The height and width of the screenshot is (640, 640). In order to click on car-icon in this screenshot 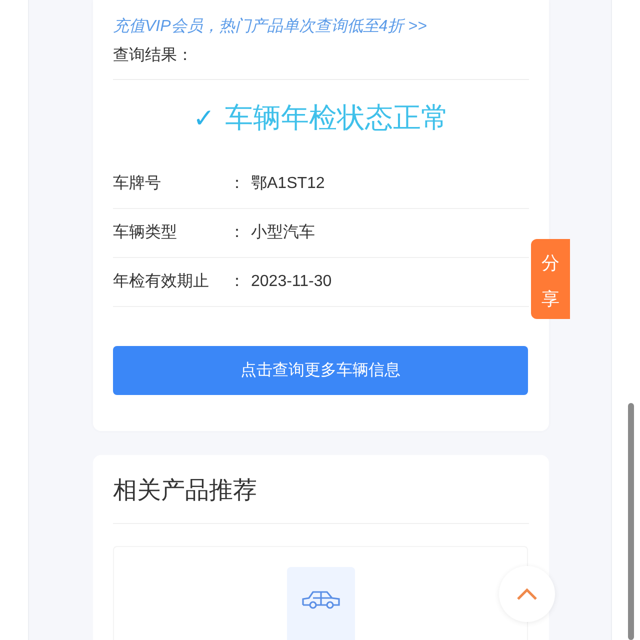, I will do `click(320, 600)`.